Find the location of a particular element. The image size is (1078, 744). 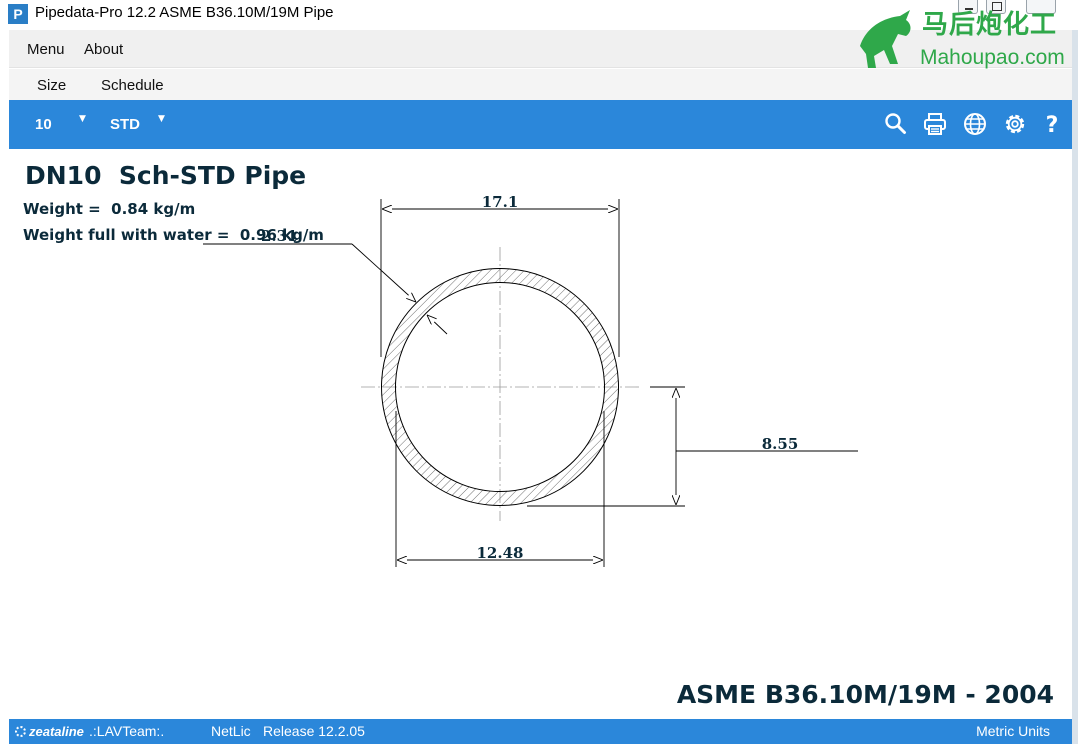

tab-schedule: Schedule is located at coordinates (132, 85).